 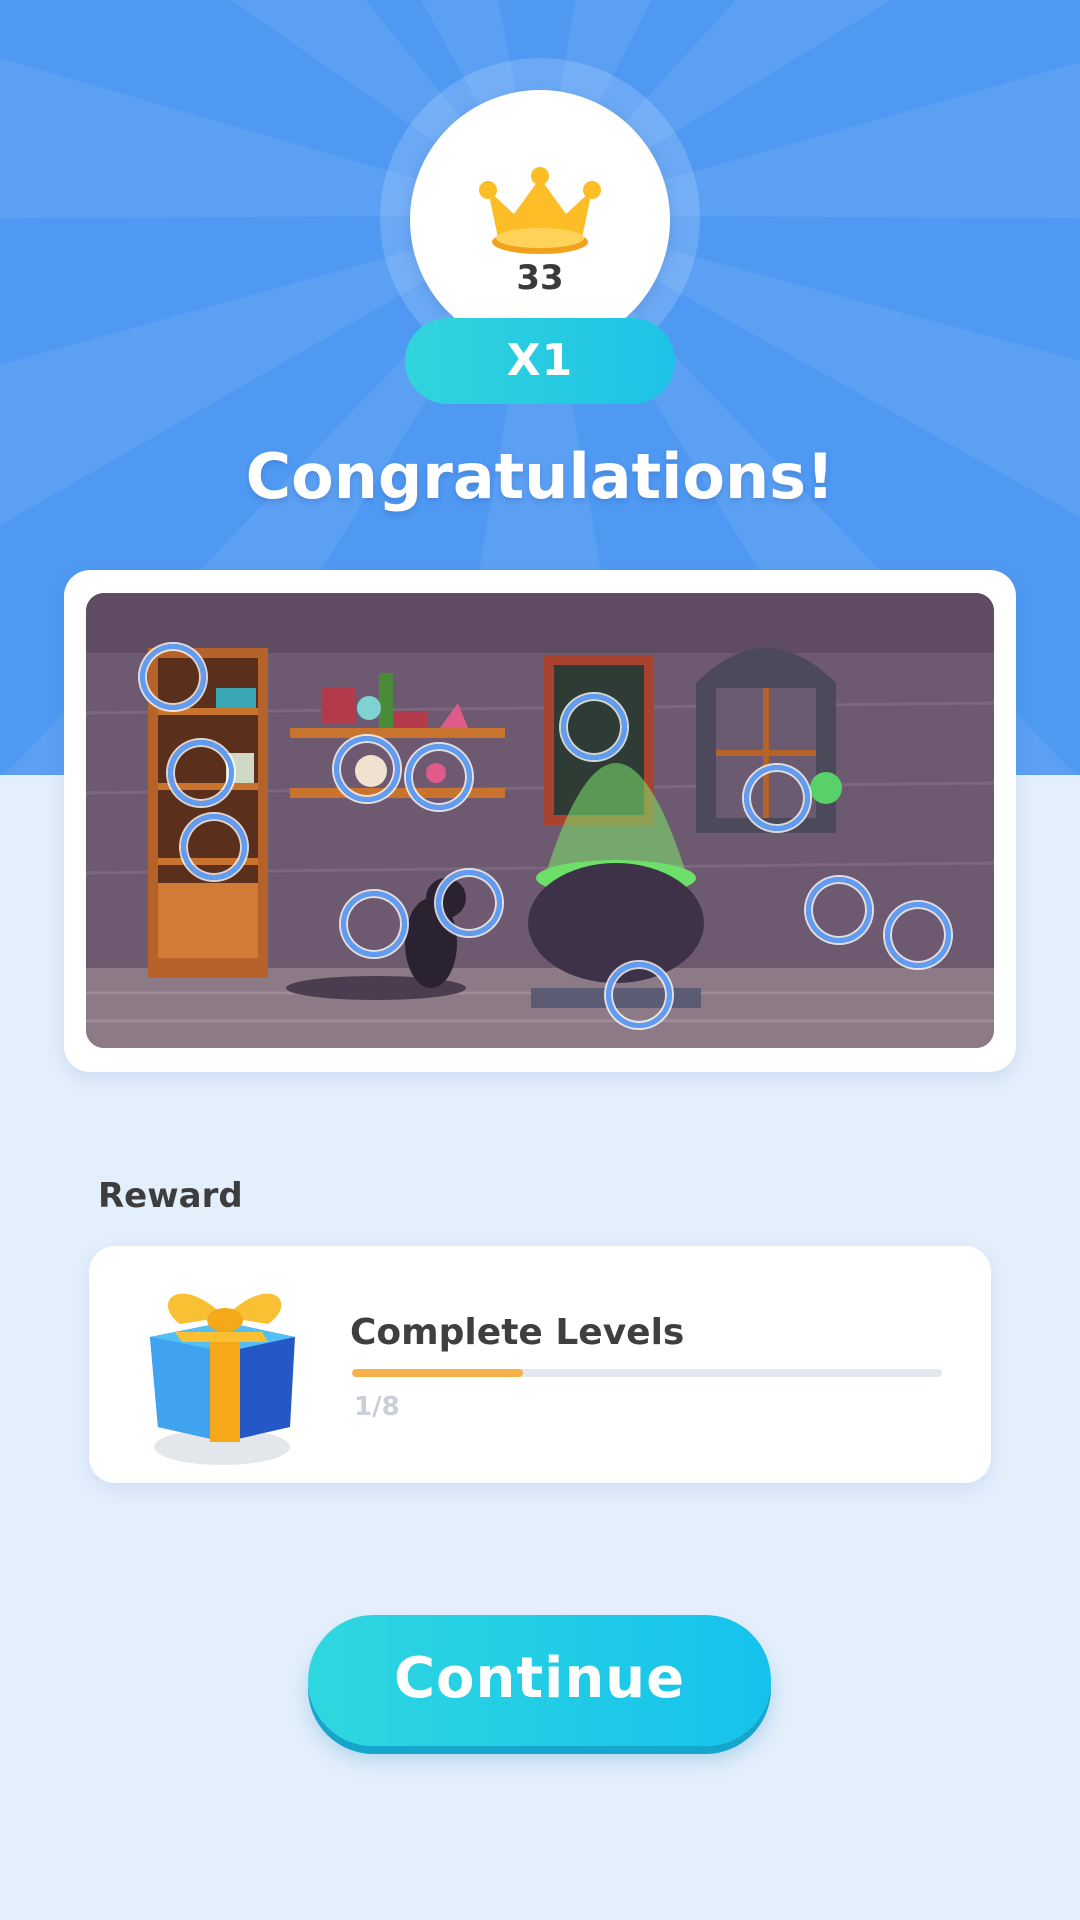 What do you see at coordinates (170, 1196) in the screenshot?
I see `reward-section-label: Reward` at bounding box center [170, 1196].